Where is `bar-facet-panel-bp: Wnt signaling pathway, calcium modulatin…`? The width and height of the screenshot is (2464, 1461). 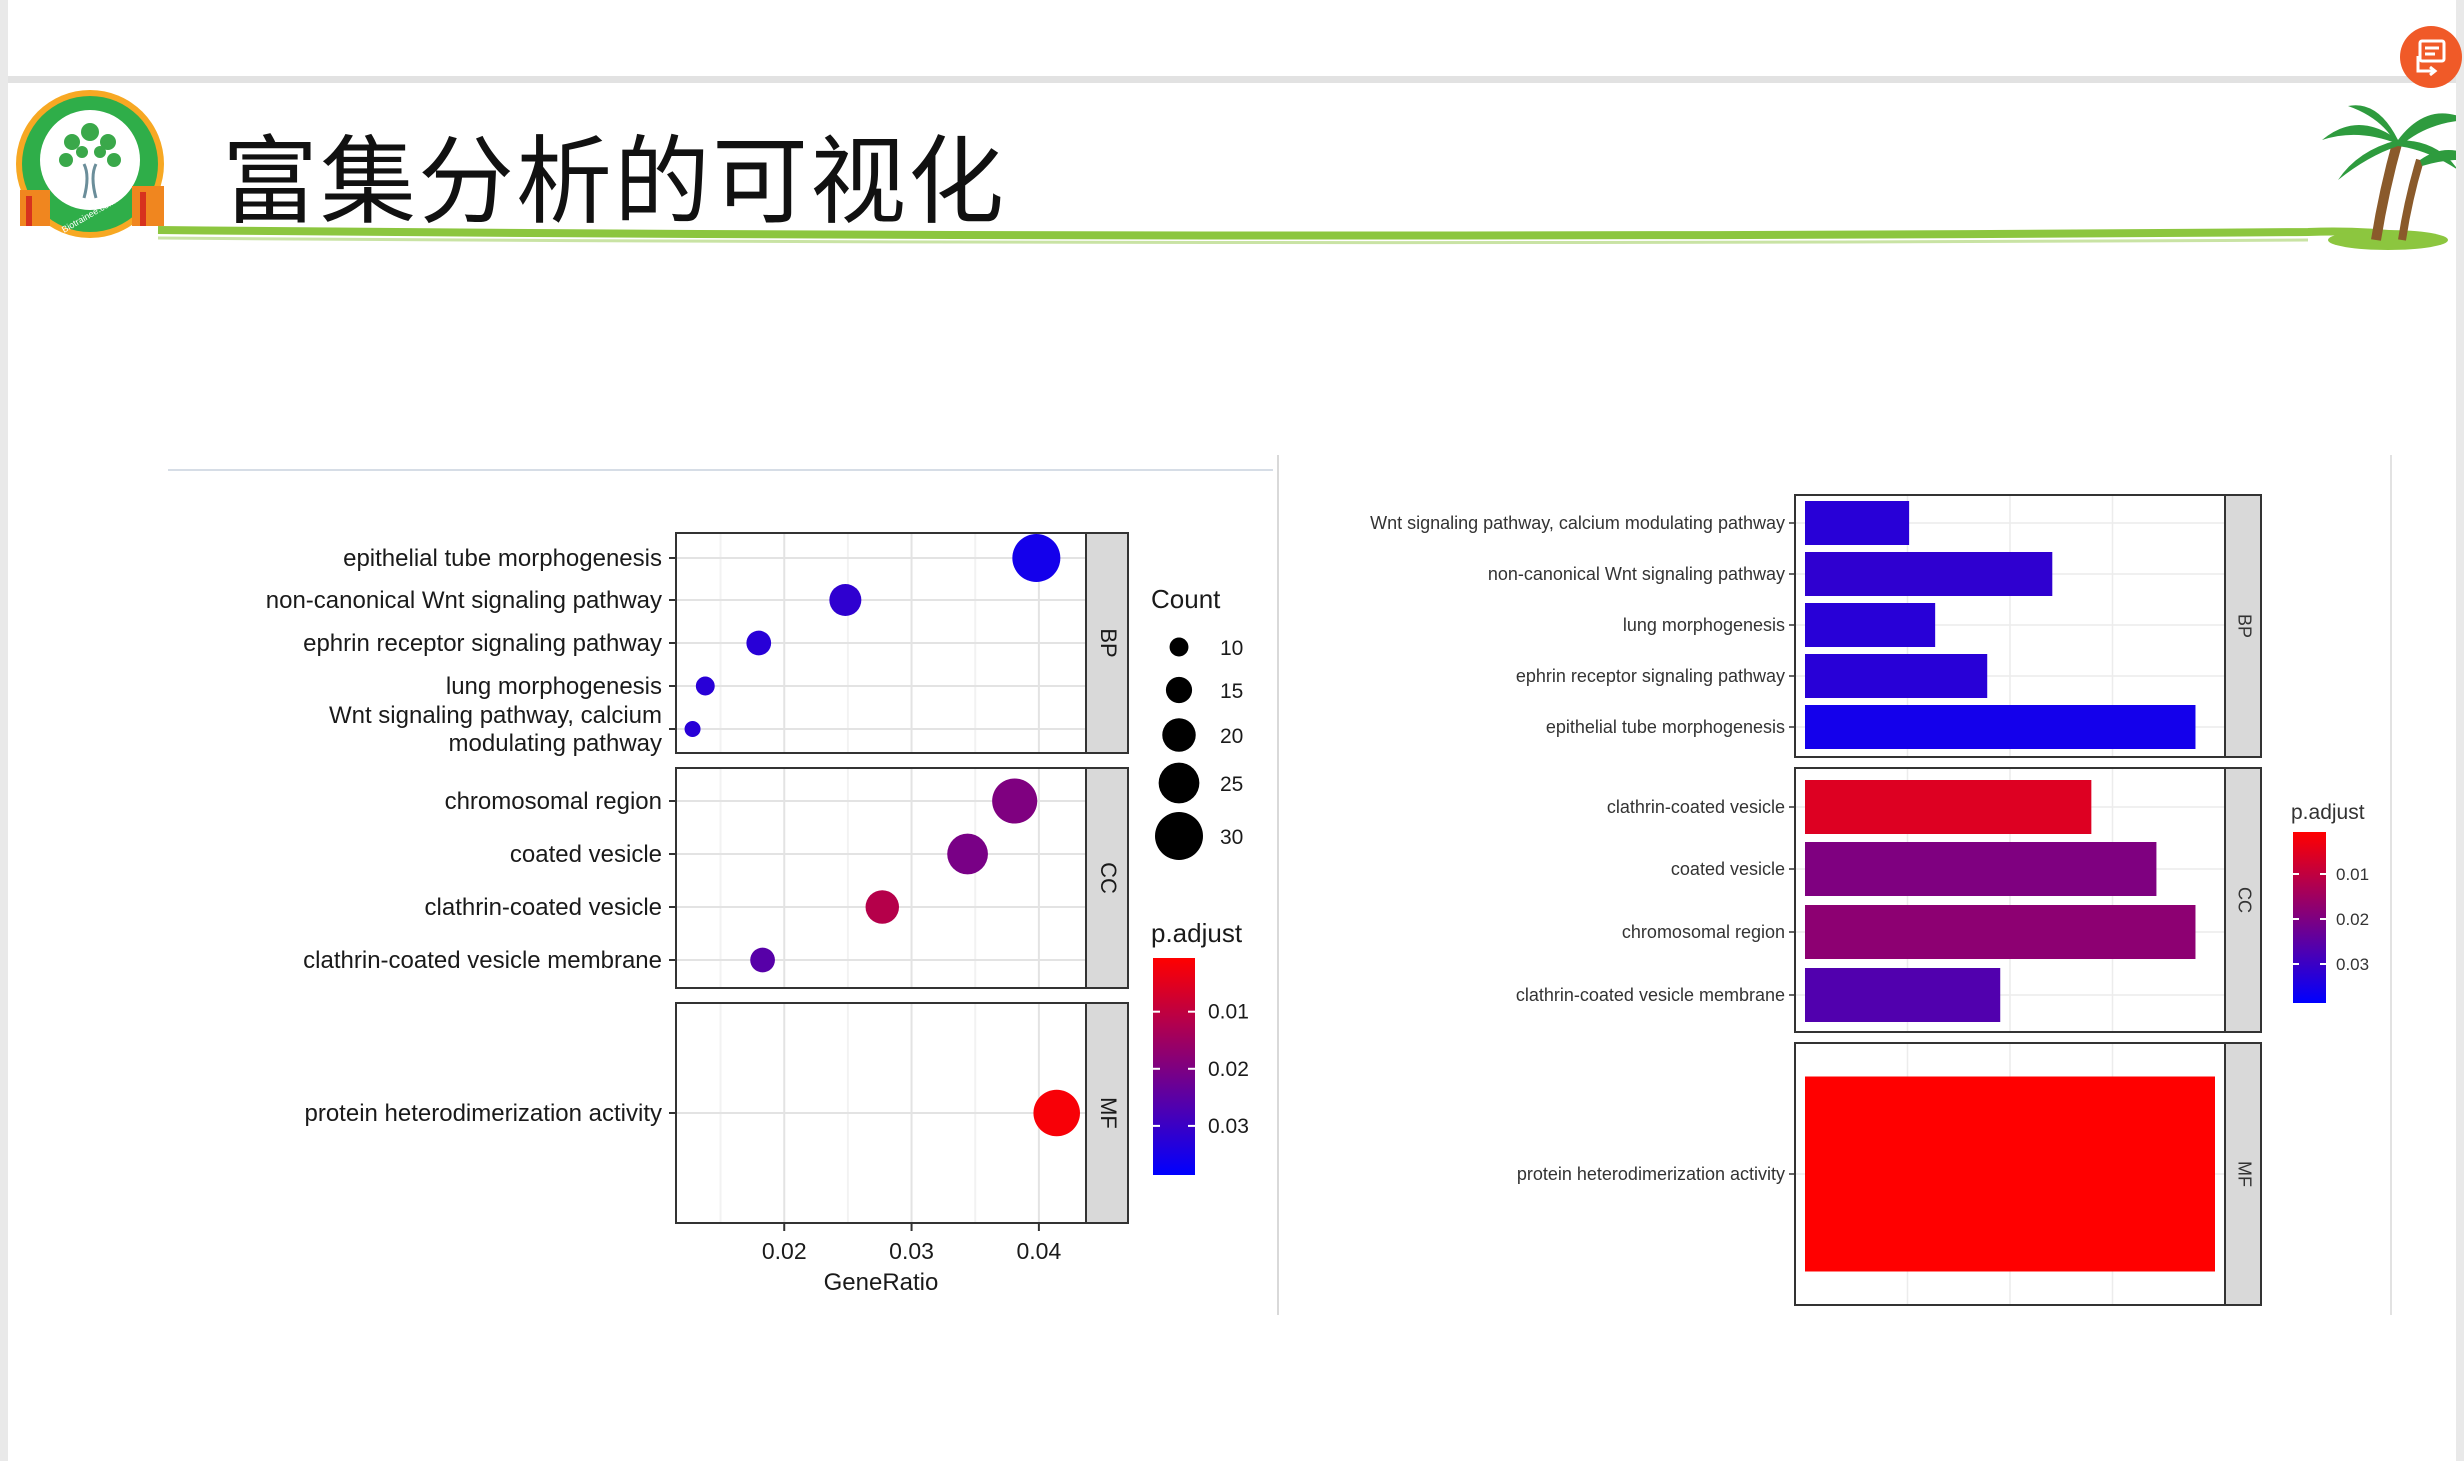 bar-facet-panel-bp: Wnt signaling pathway, calcium modulatin… is located at coordinates (1816, 626).